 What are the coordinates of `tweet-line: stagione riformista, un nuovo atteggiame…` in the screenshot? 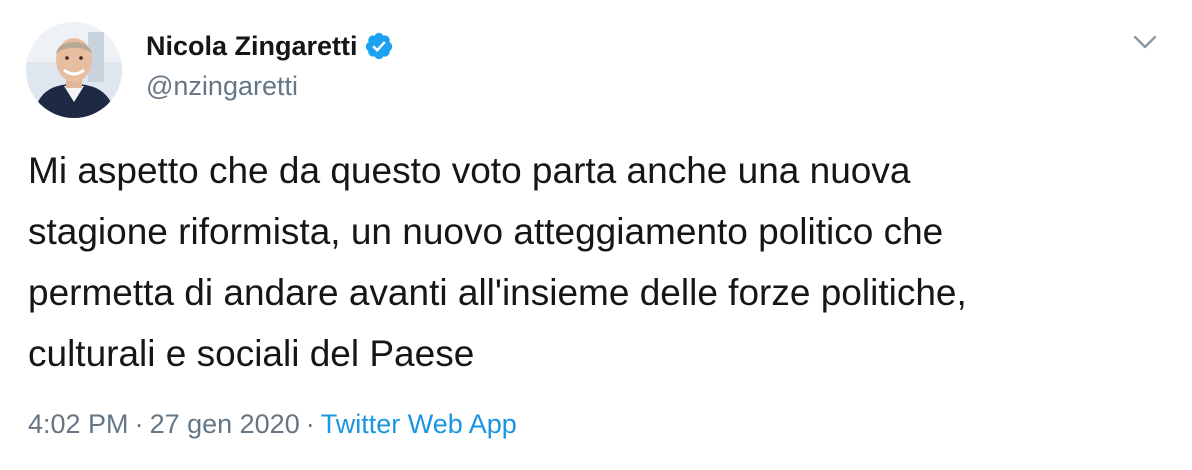 It's located at (486, 231).